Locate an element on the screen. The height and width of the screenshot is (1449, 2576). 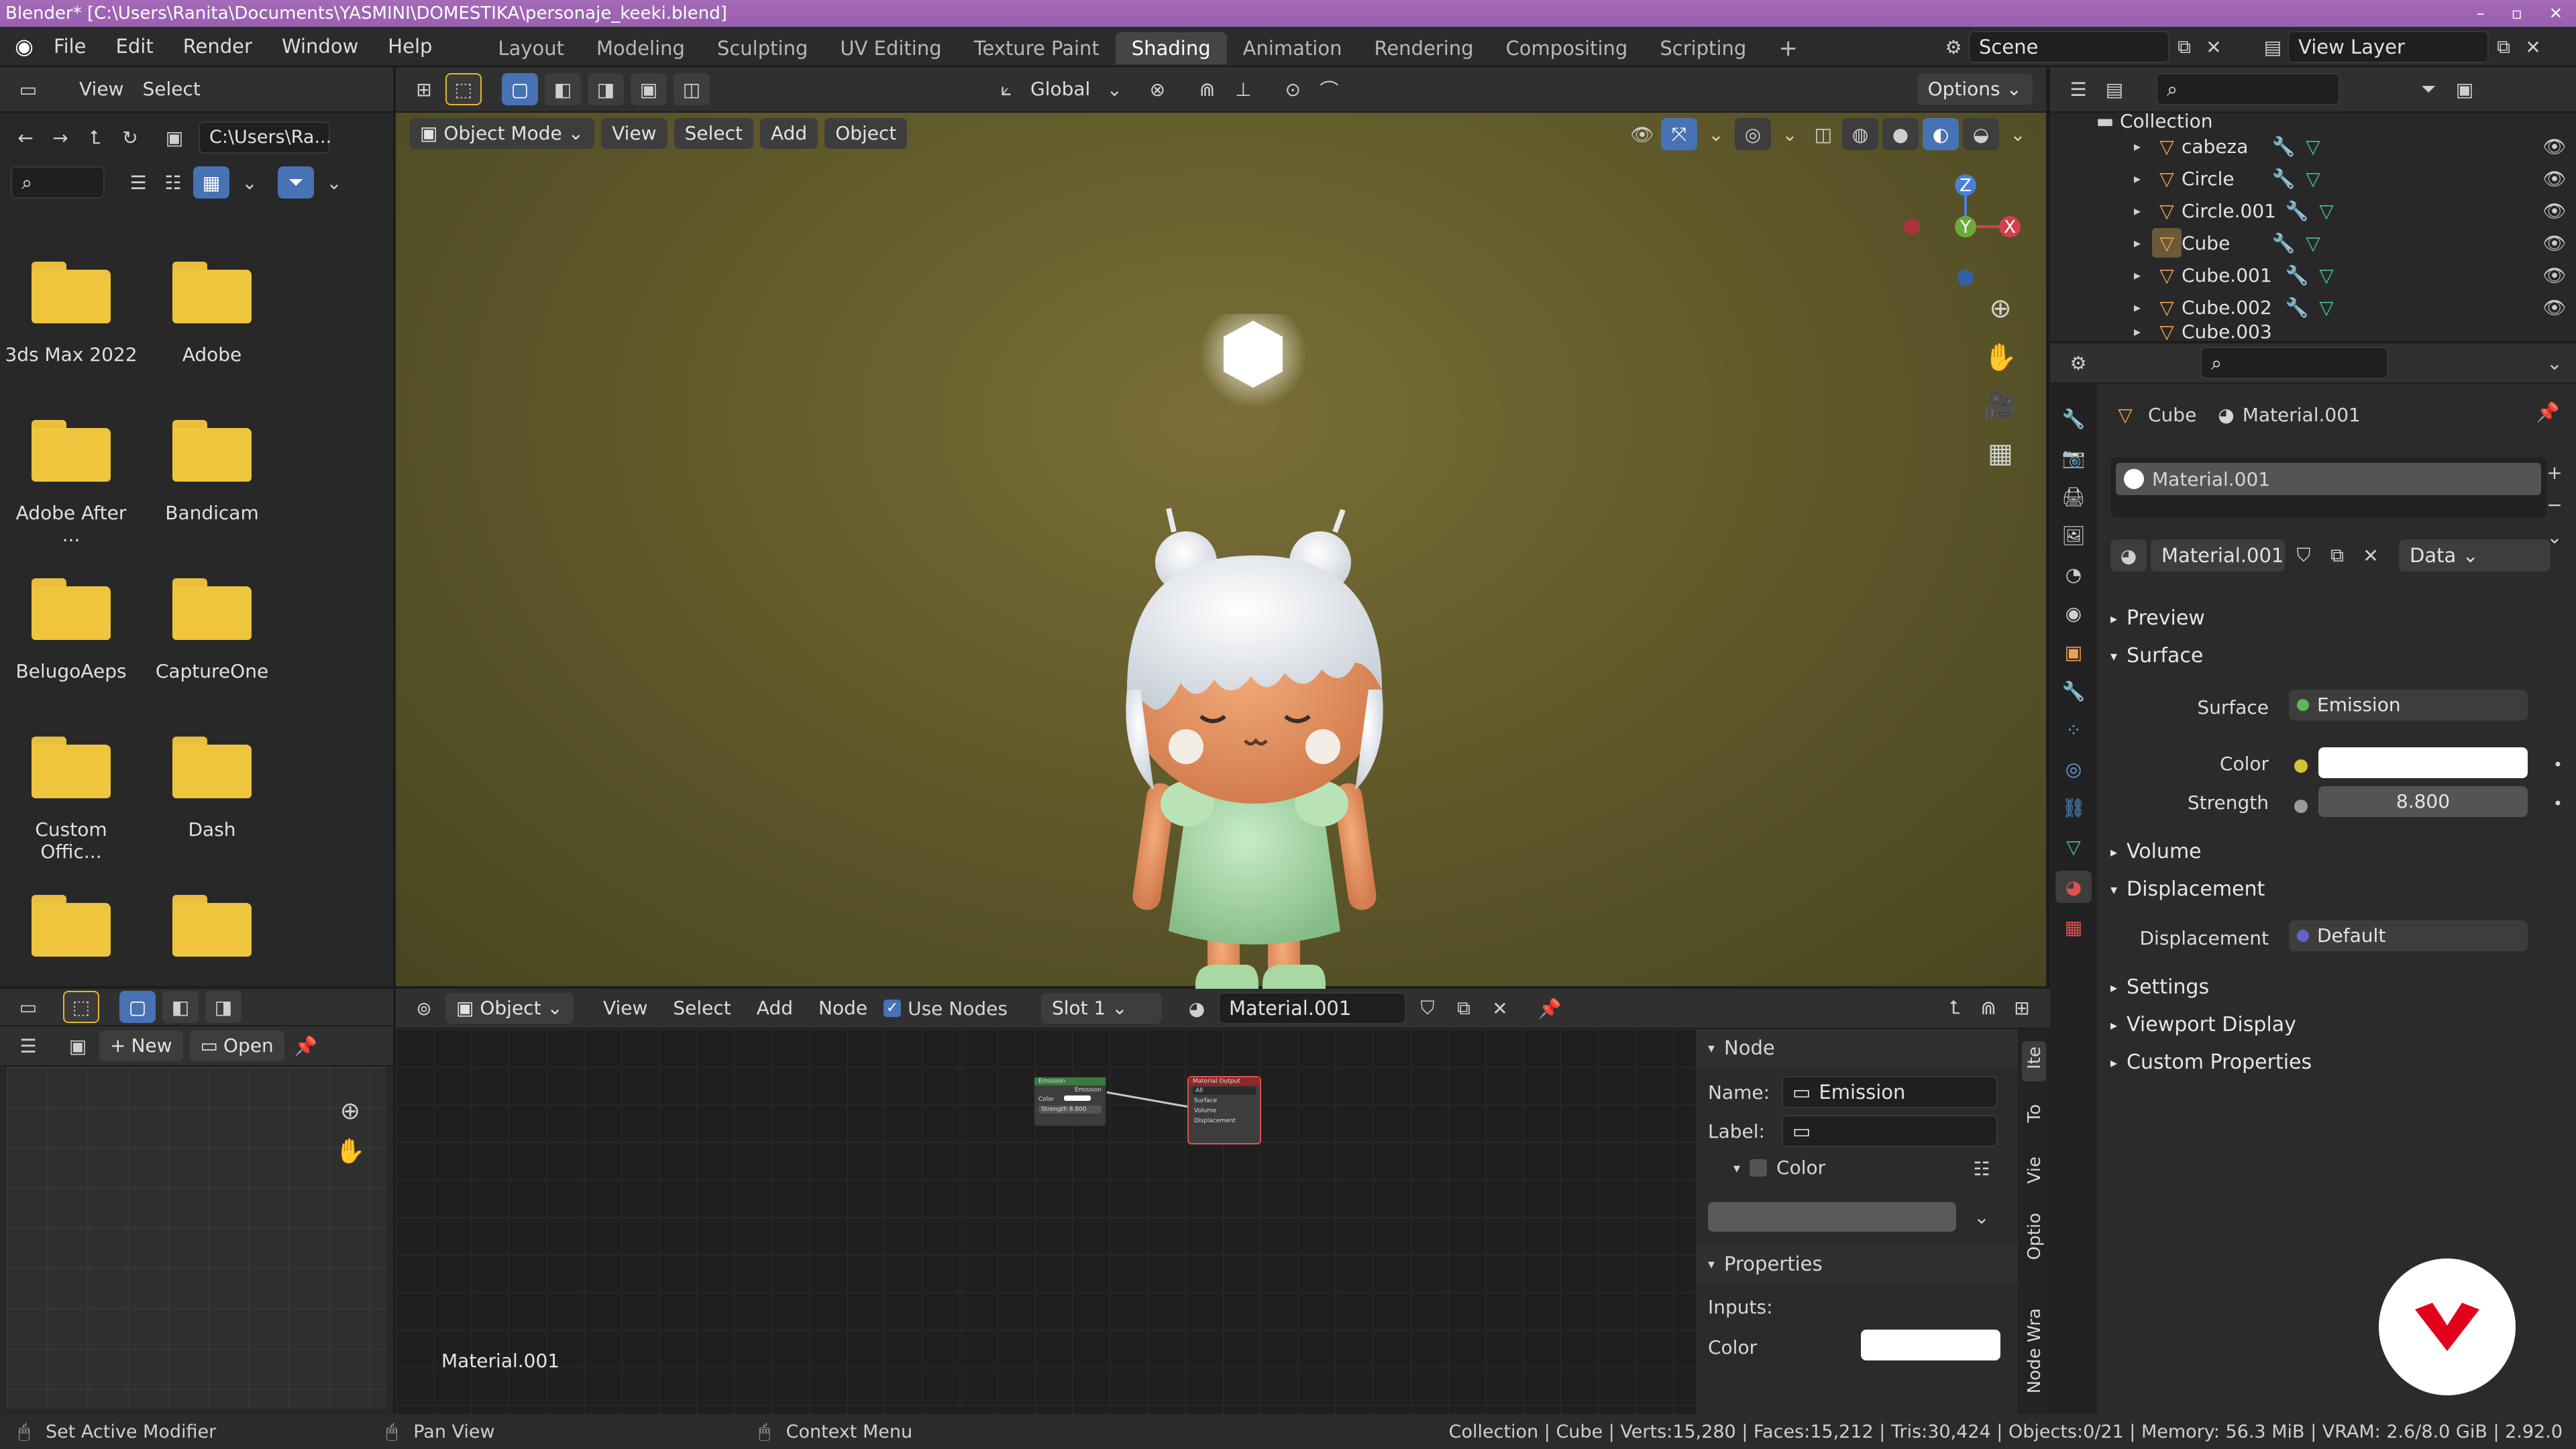
section-viewport-display: ▸ Viewport Display is located at coordinates (2203, 1024).